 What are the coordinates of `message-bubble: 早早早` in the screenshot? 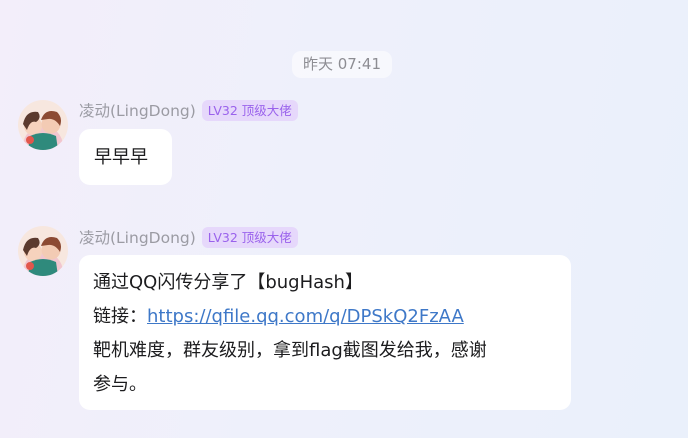 It's located at (125, 157).